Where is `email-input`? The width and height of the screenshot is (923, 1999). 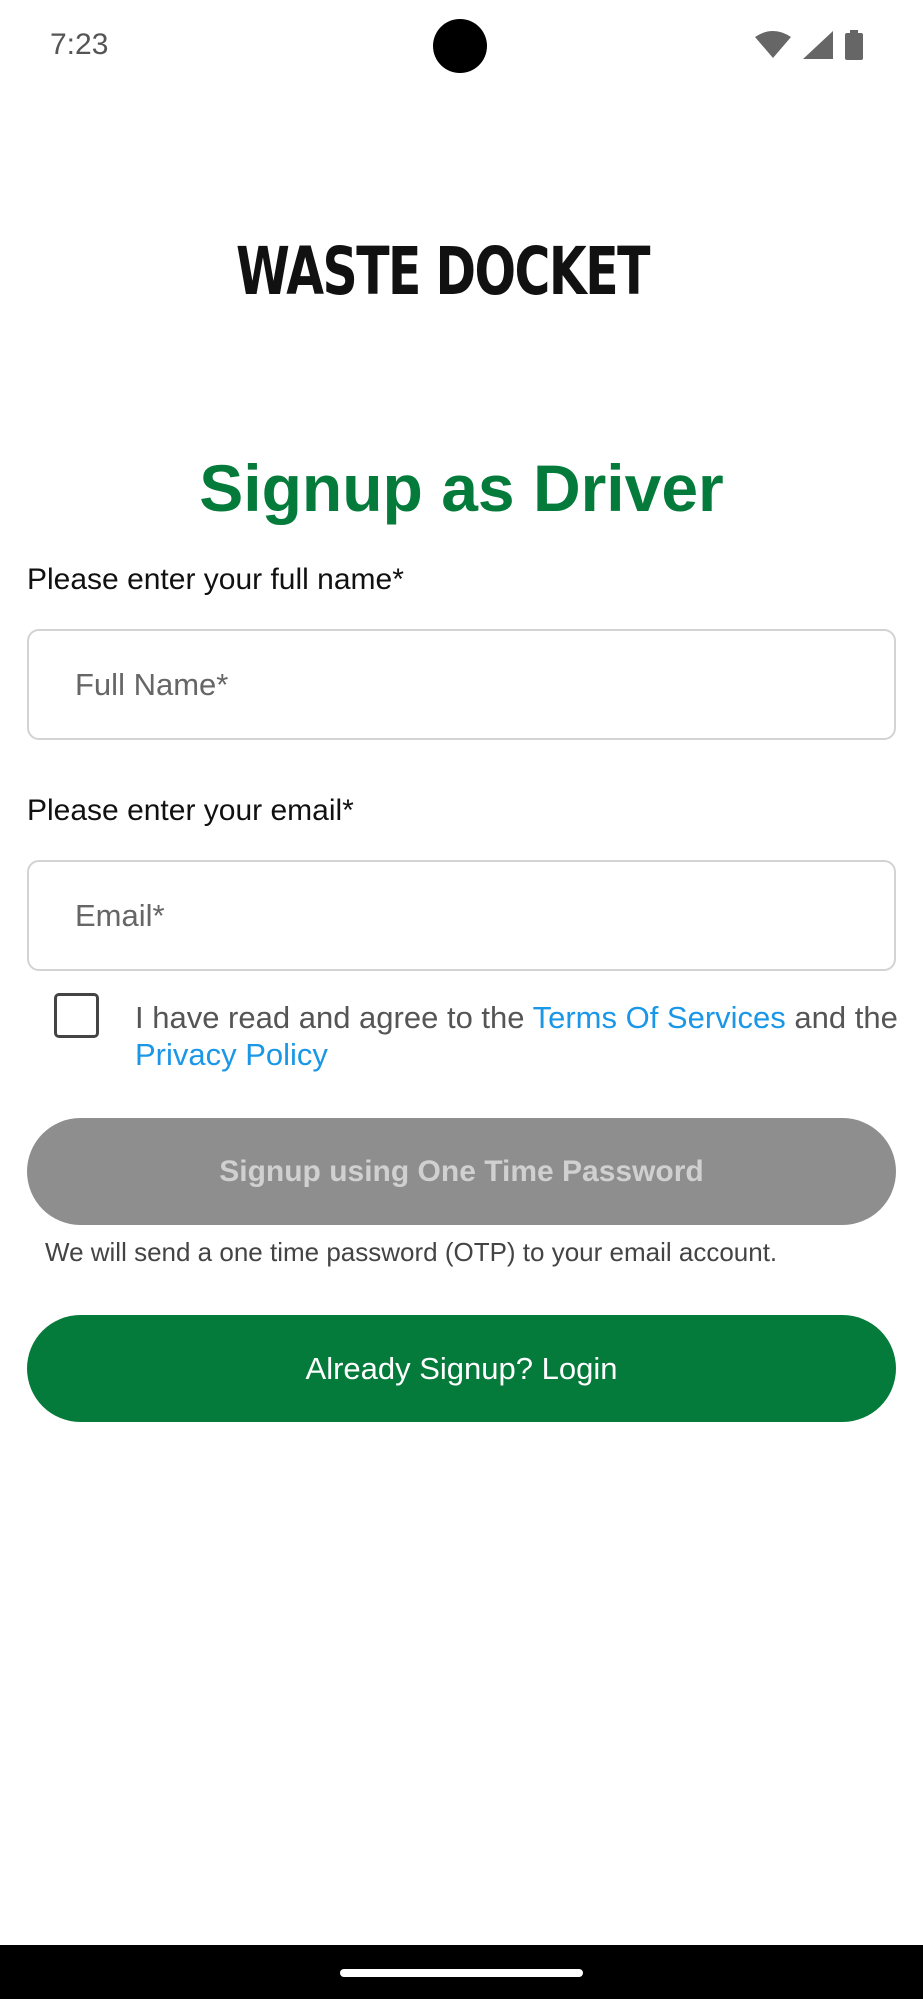 email-input is located at coordinates (461, 915).